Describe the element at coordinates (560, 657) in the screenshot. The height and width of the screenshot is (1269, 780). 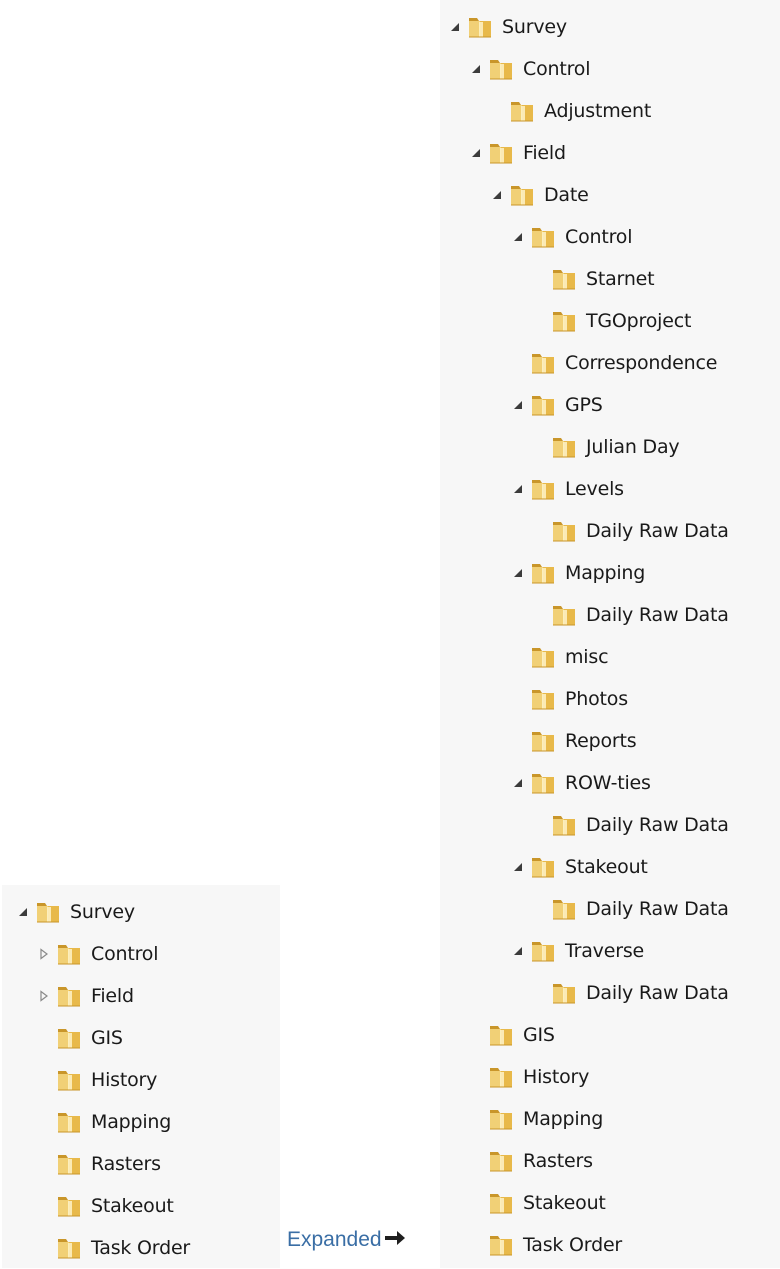
I see `tree-item: misc` at that location.